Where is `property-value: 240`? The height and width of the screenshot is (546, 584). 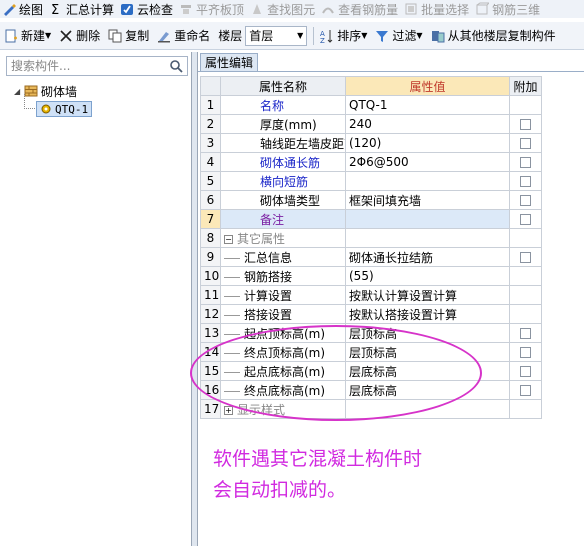 property-value: 240 is located at coordinates (427, 124).